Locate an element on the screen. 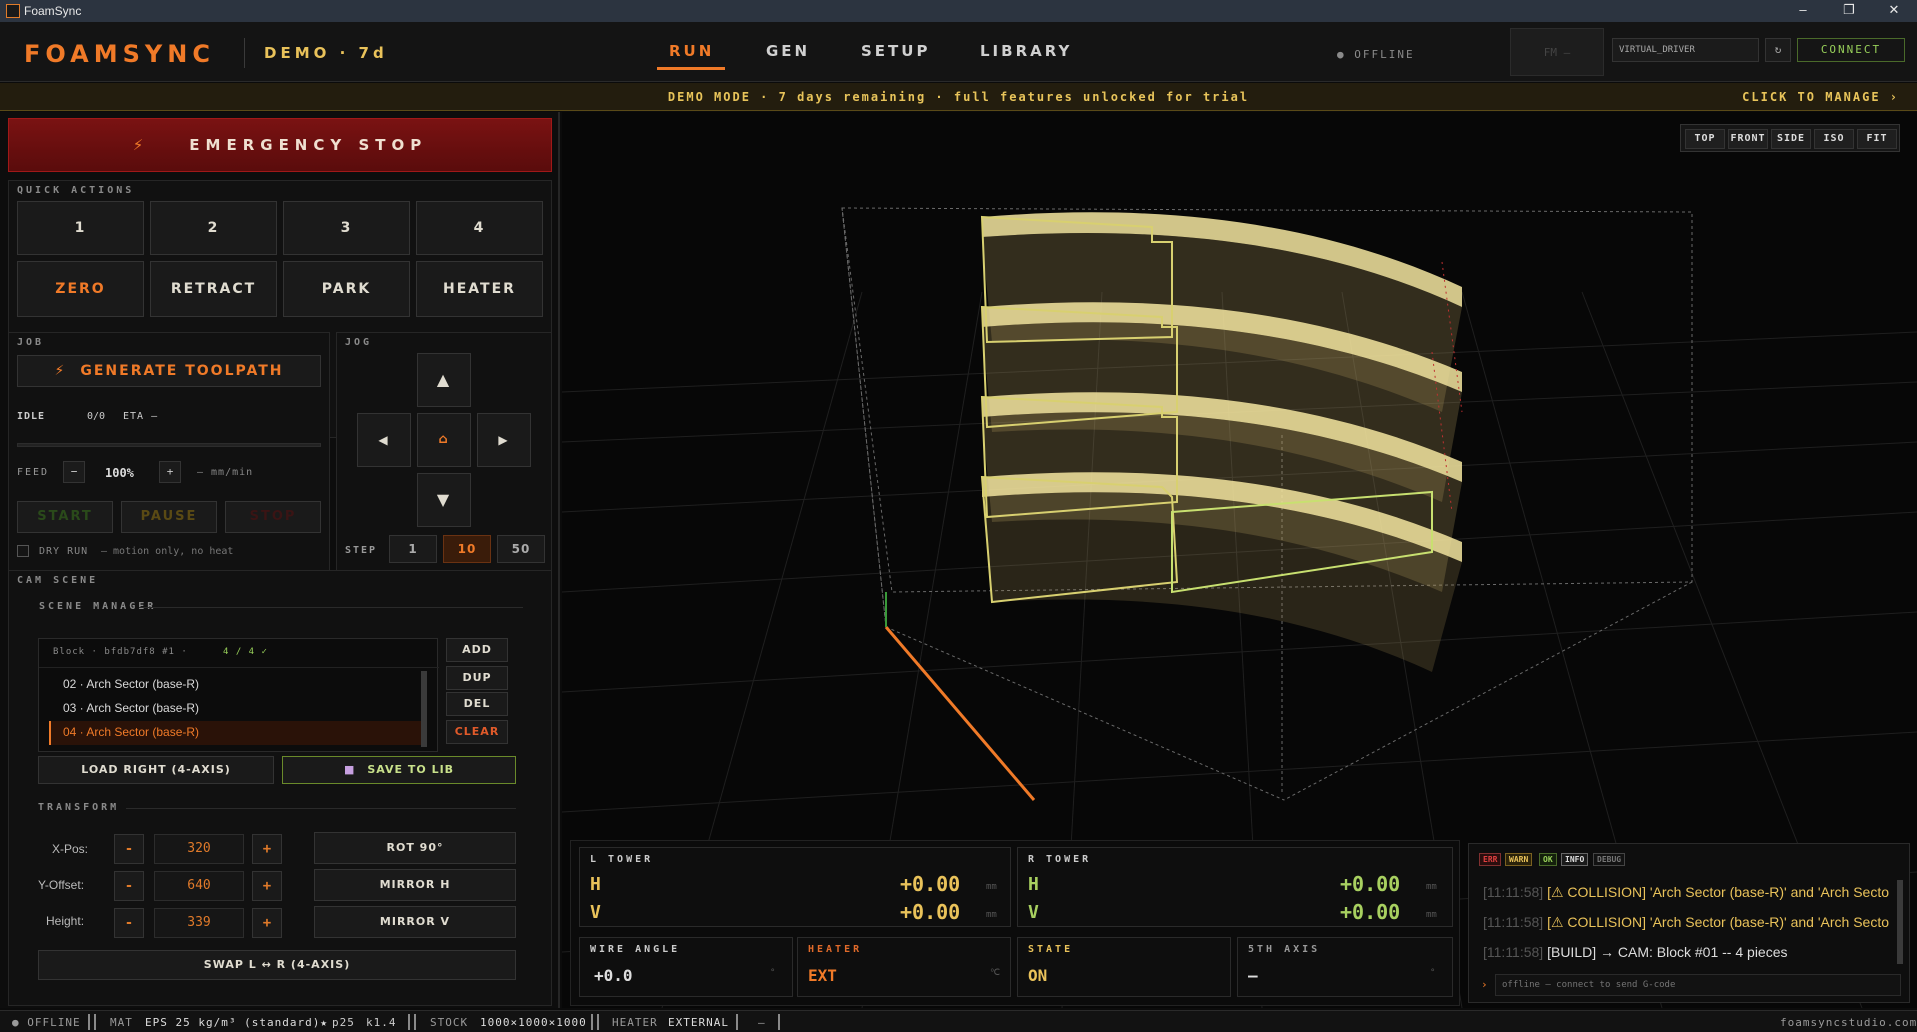  tab-run: RUN is located at coordinates (691, 56).